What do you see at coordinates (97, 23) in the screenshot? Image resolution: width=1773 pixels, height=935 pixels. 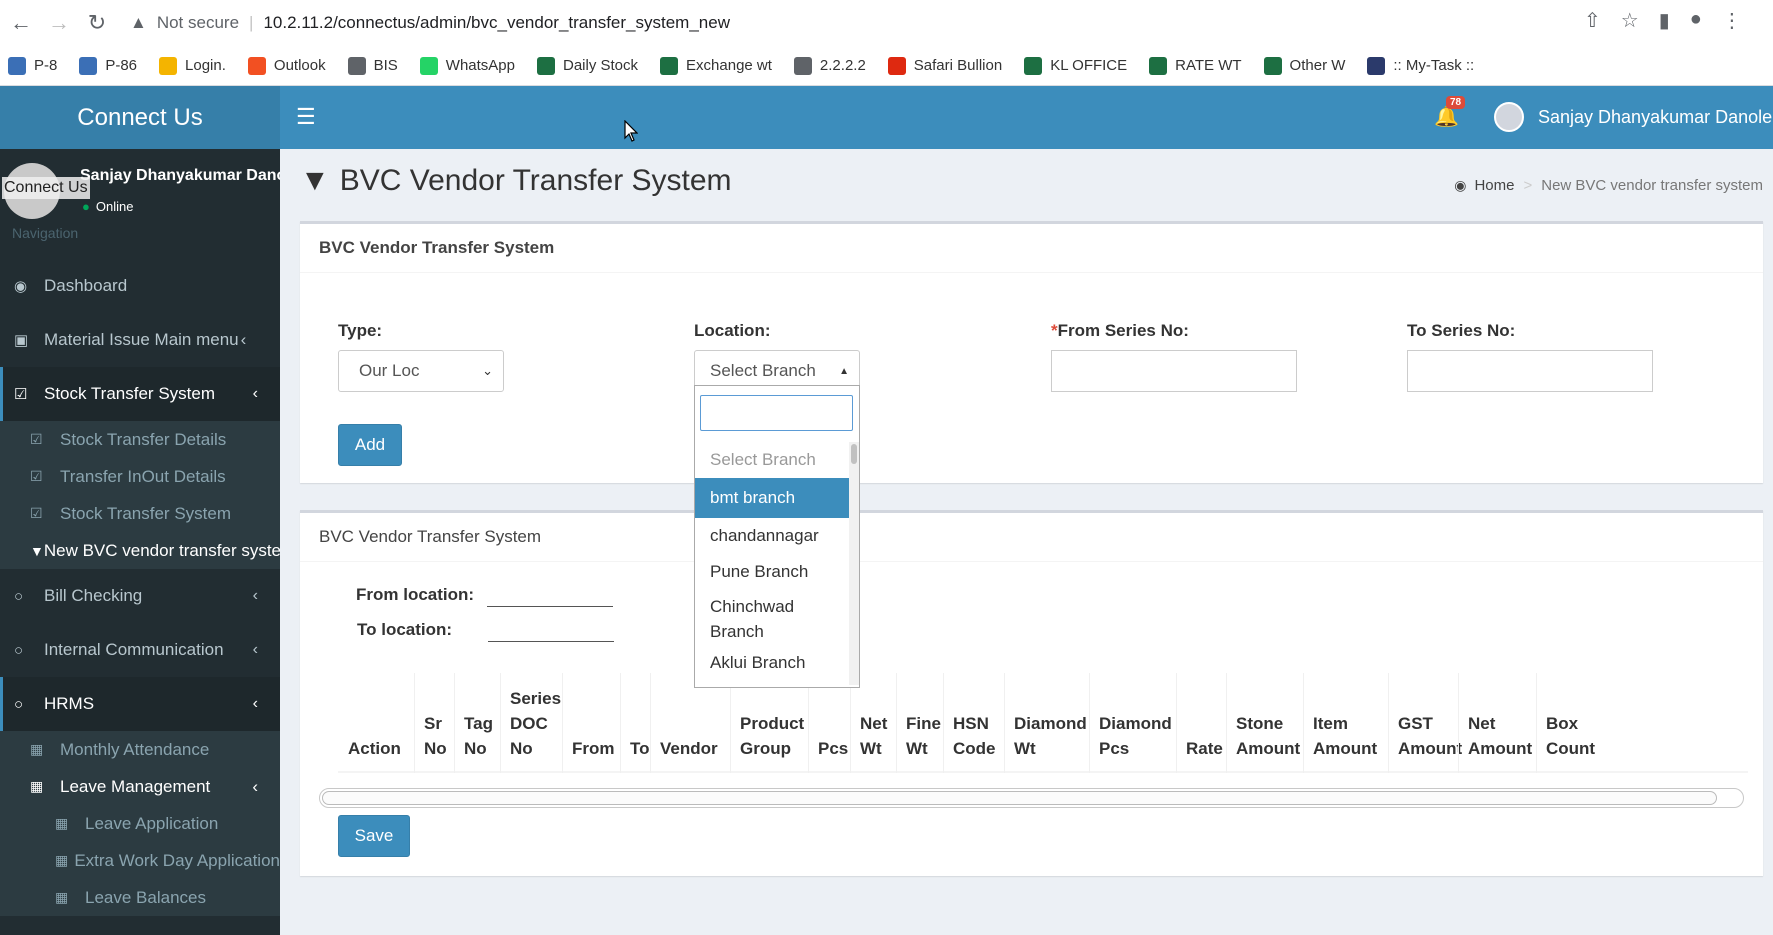 I see `reload-icon: ↻` at bounding box center [97, 23].